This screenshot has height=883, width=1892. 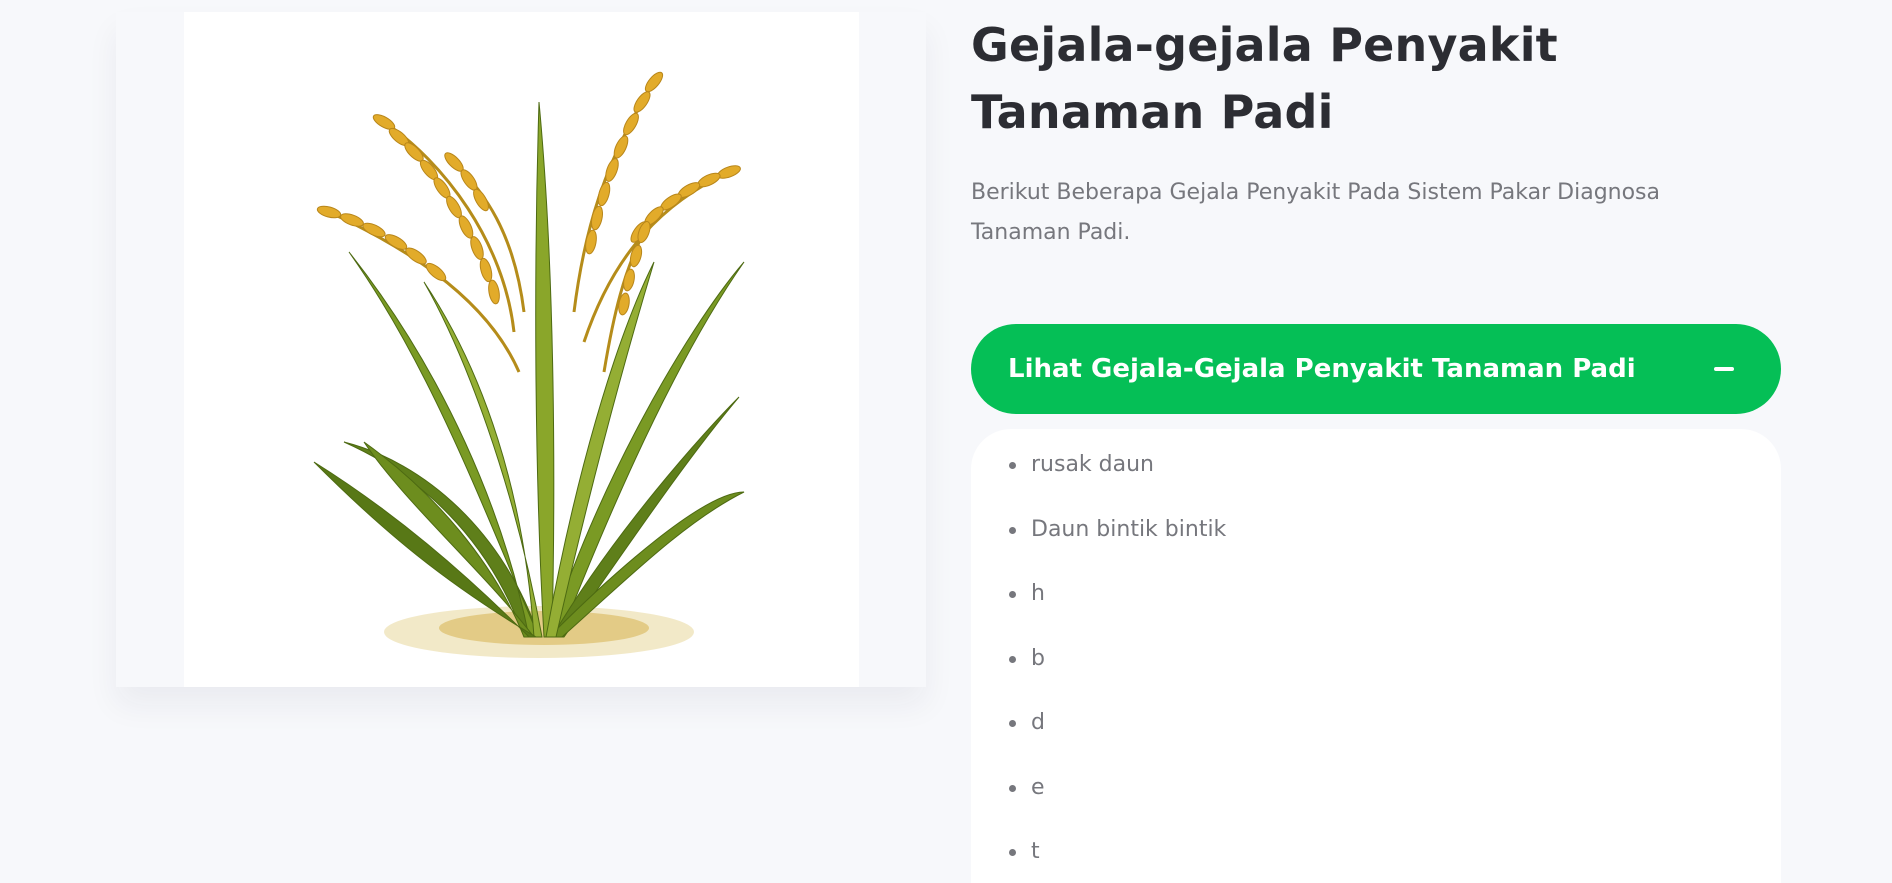 What do you see at coordinates (1724, 369) in the screenshot?
I see `minus-icon` at bounding box center [1724, 369].